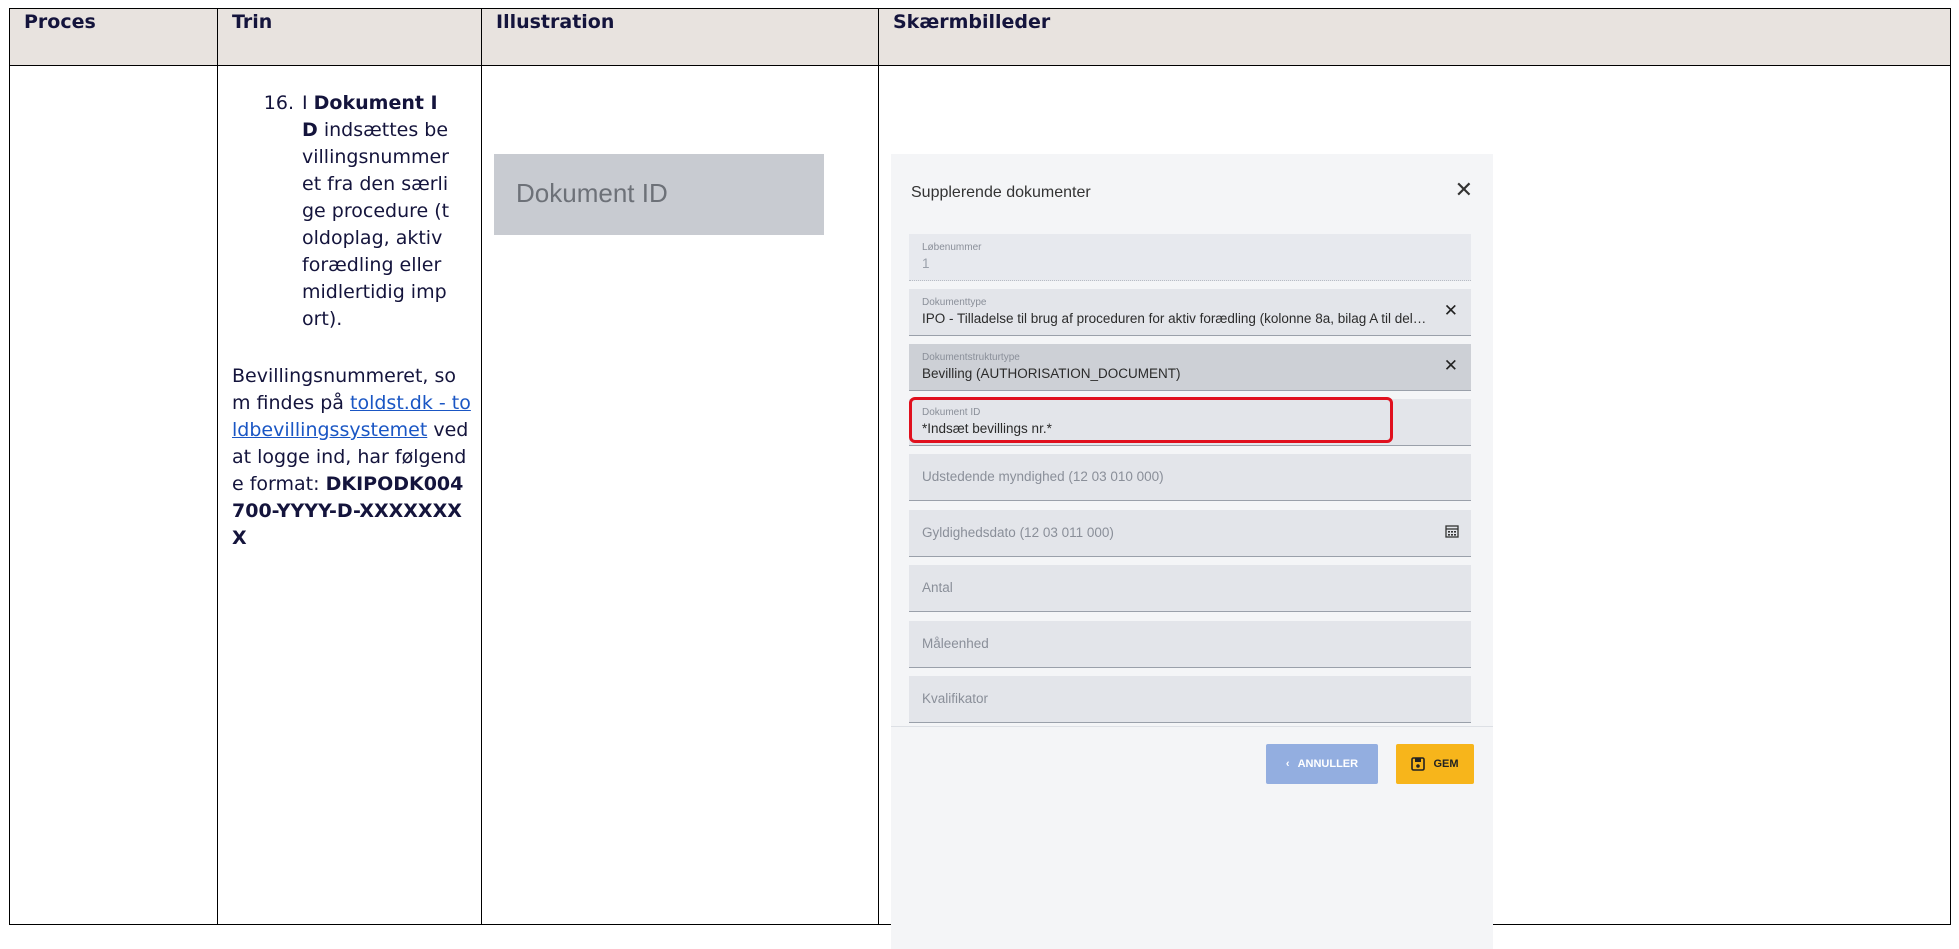  I want to click on udstedende-myndighed-field: Udstedende myndighed (12 03 010 000), so click(1190, 477).